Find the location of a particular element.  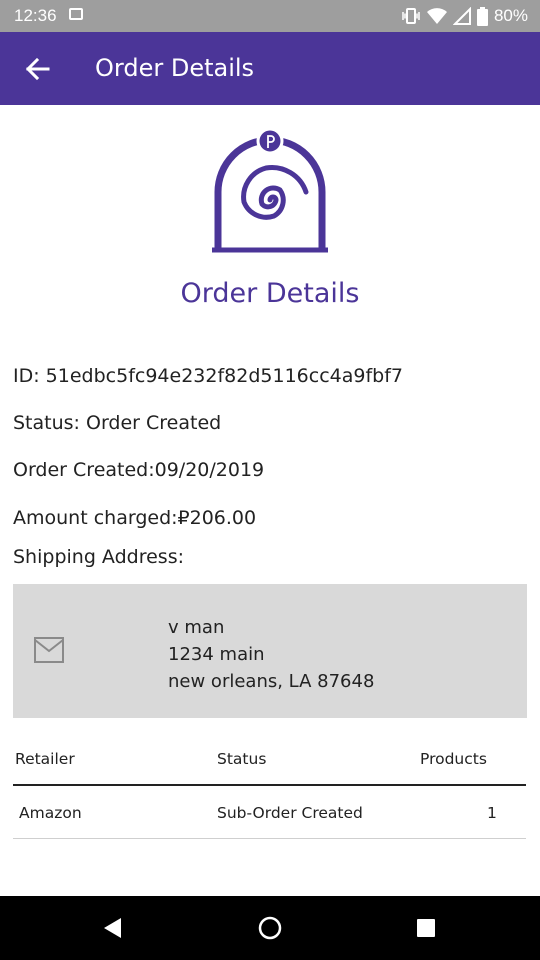

page-heading: Order Details is located at coordinates (270, 293).